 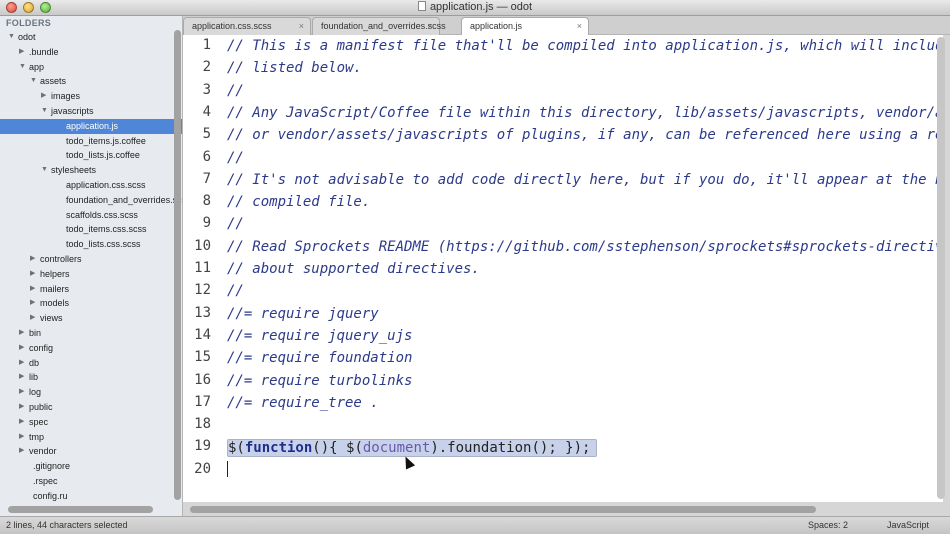 I want to click on code-line: // about supported directives., so click(x=353, y=269).